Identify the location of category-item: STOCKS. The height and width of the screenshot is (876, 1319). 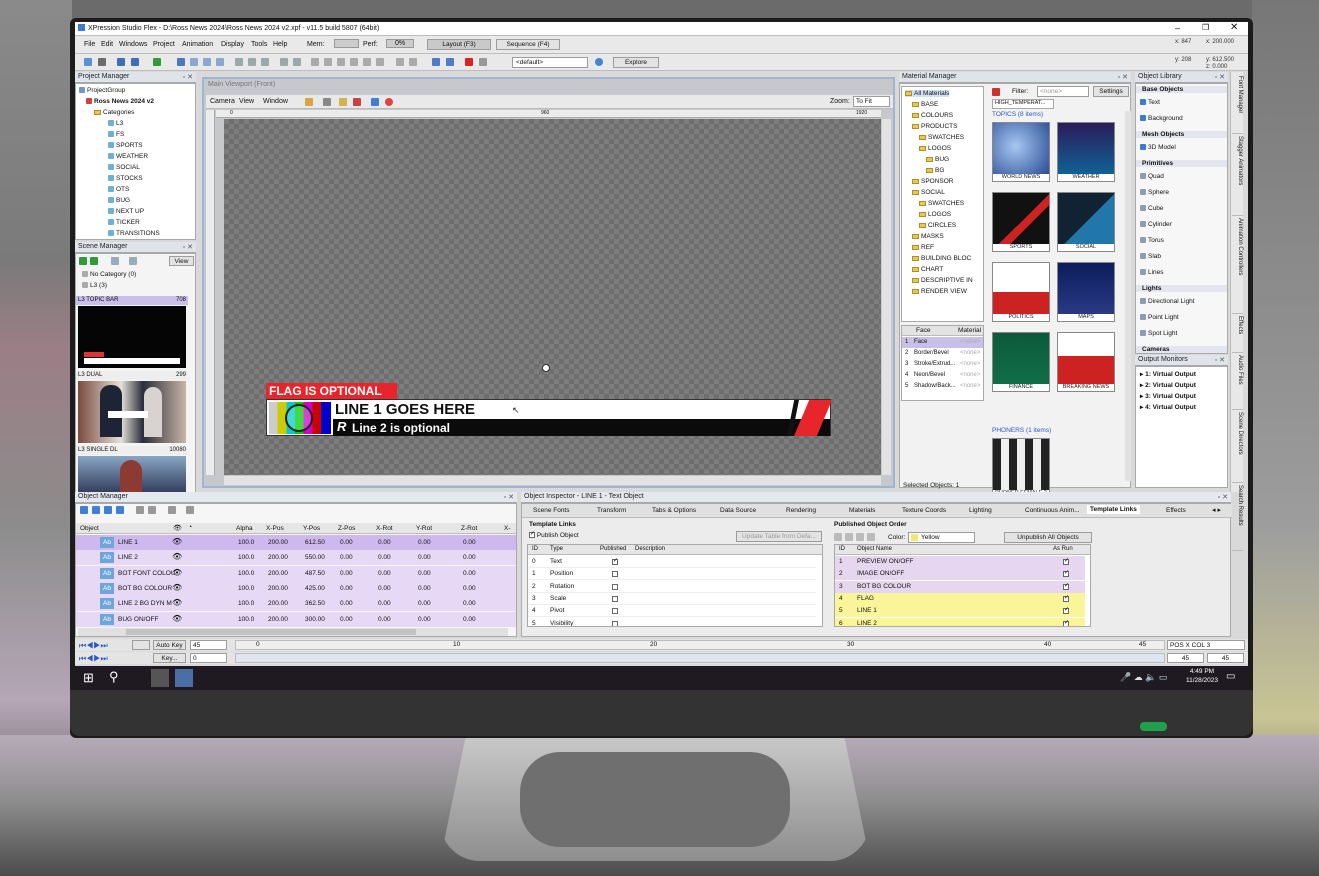
(125, 178).